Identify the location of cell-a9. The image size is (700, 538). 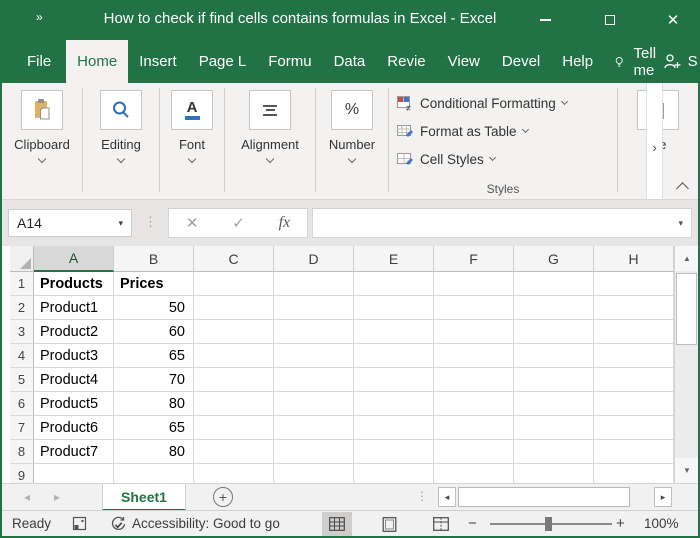
(74, 473).